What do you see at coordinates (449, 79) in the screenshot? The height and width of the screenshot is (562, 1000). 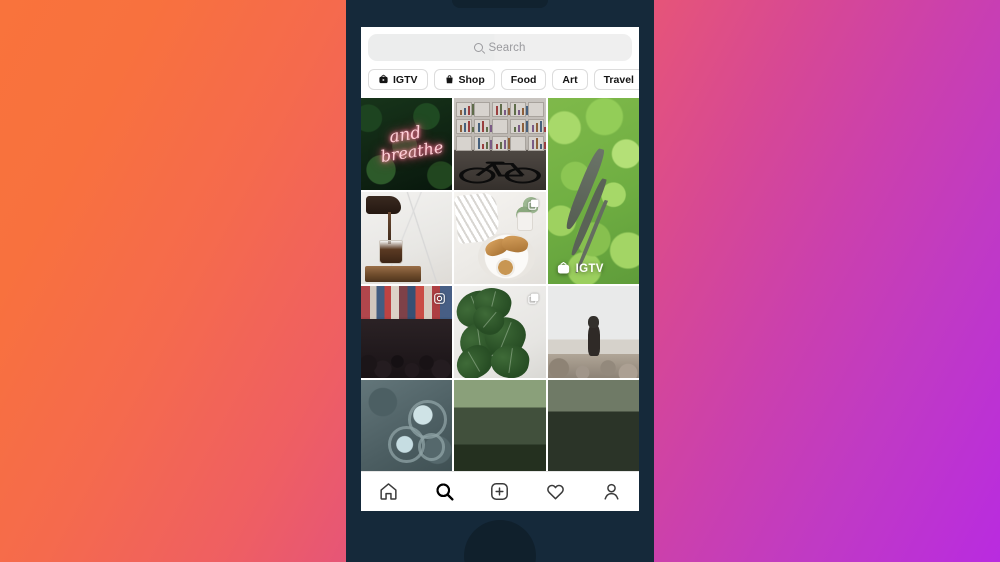 I see `shopping-bag-icon` at bounding box center [449, 79].